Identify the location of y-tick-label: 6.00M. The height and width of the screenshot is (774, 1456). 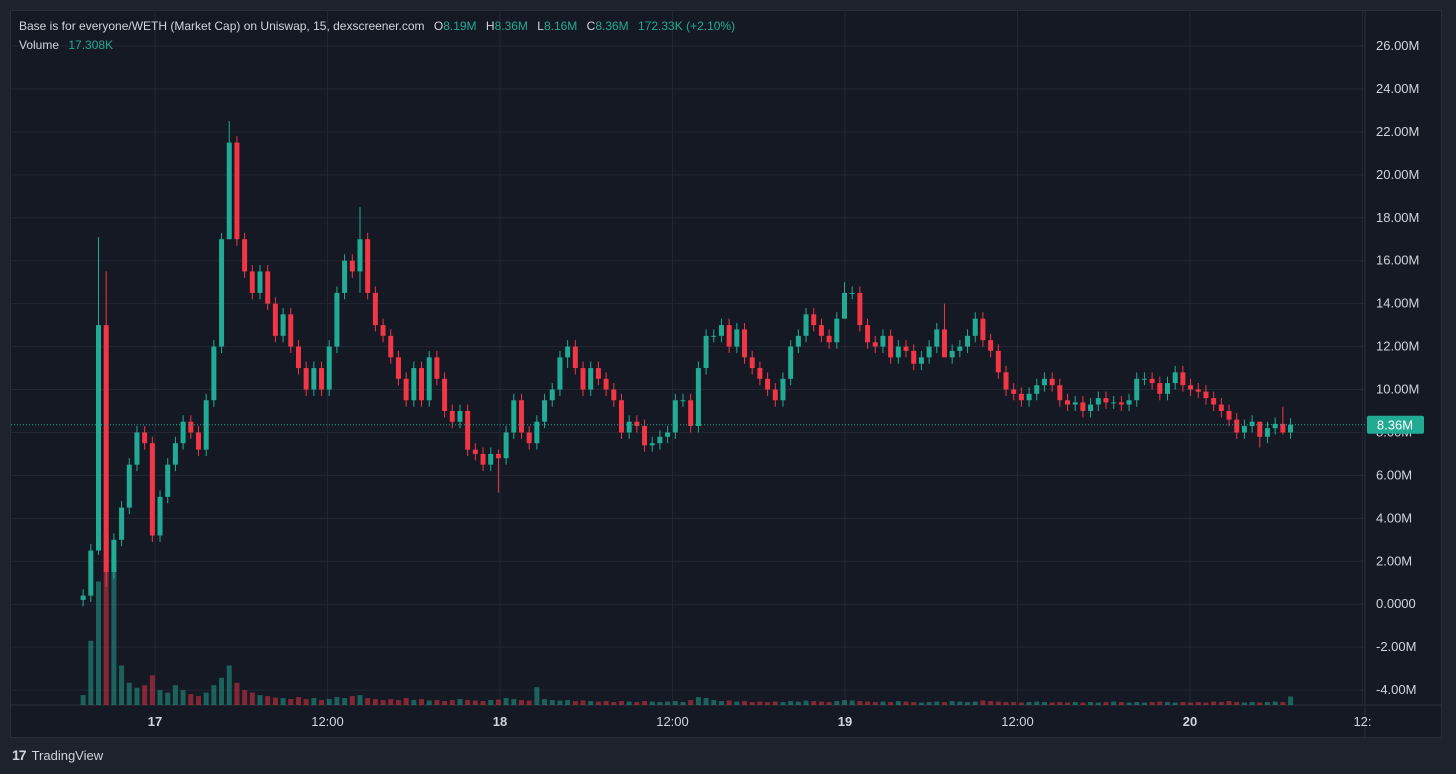
(1394, 474).